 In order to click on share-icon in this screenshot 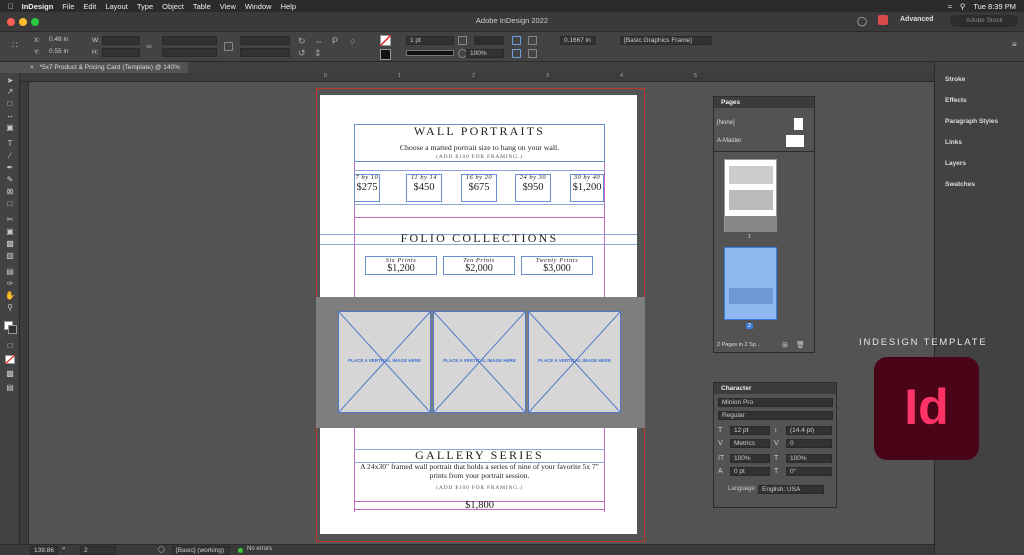, I will do `click(883, 20)`.